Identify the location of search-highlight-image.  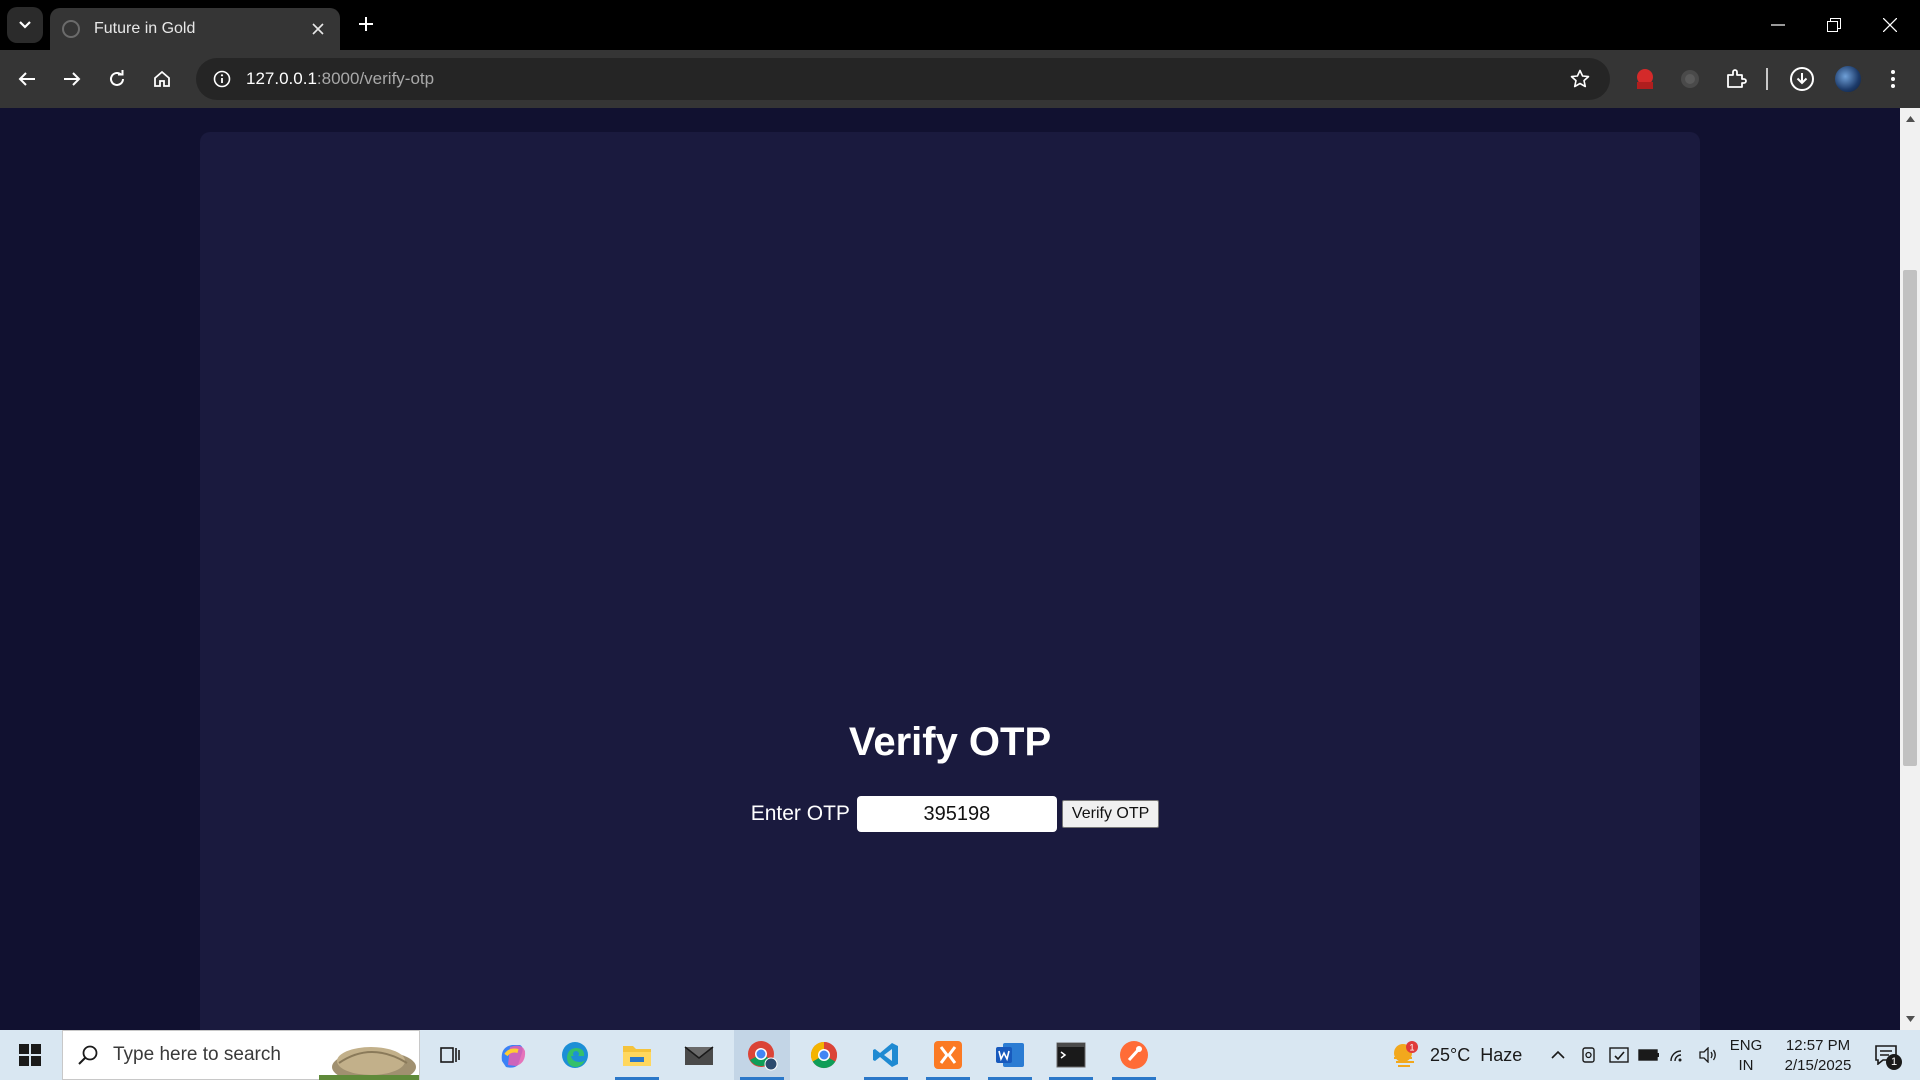
(369, 1063).